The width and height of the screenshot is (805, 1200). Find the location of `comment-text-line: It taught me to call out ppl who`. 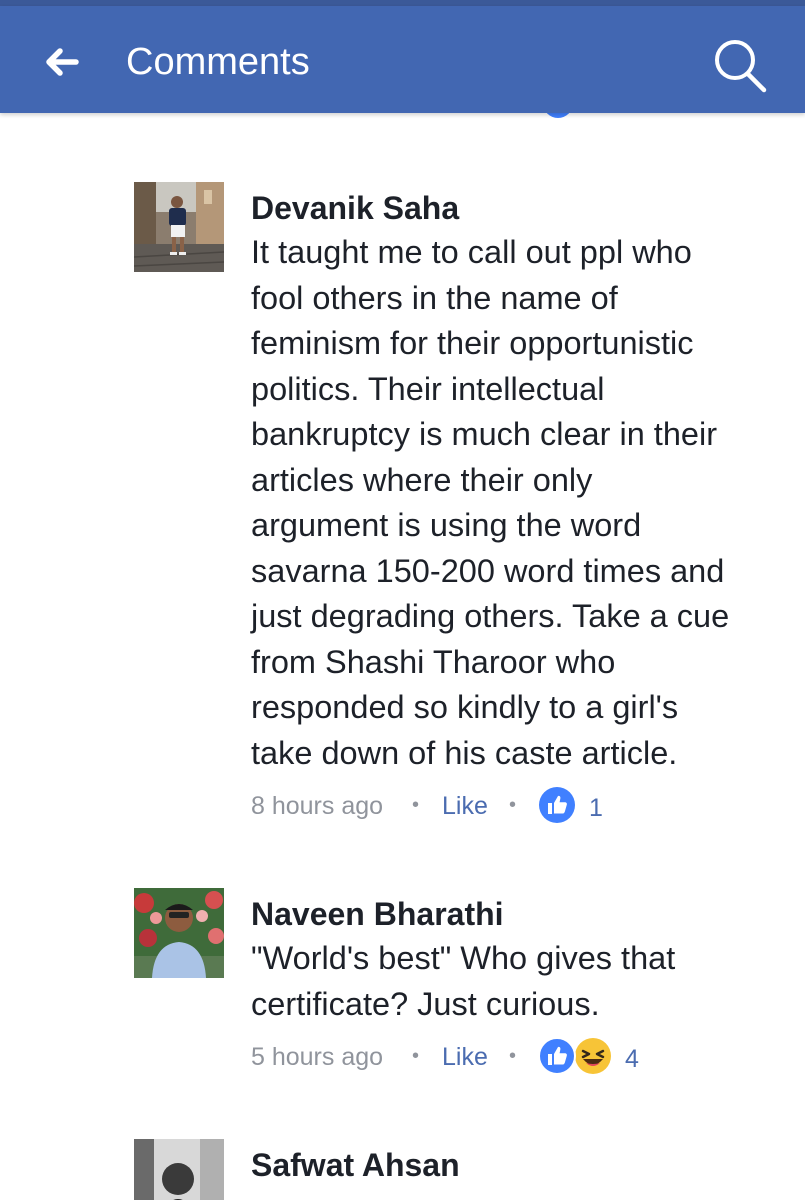

comment-text-line: It taught me to call out ppl who is located at coordinates (471, 252).